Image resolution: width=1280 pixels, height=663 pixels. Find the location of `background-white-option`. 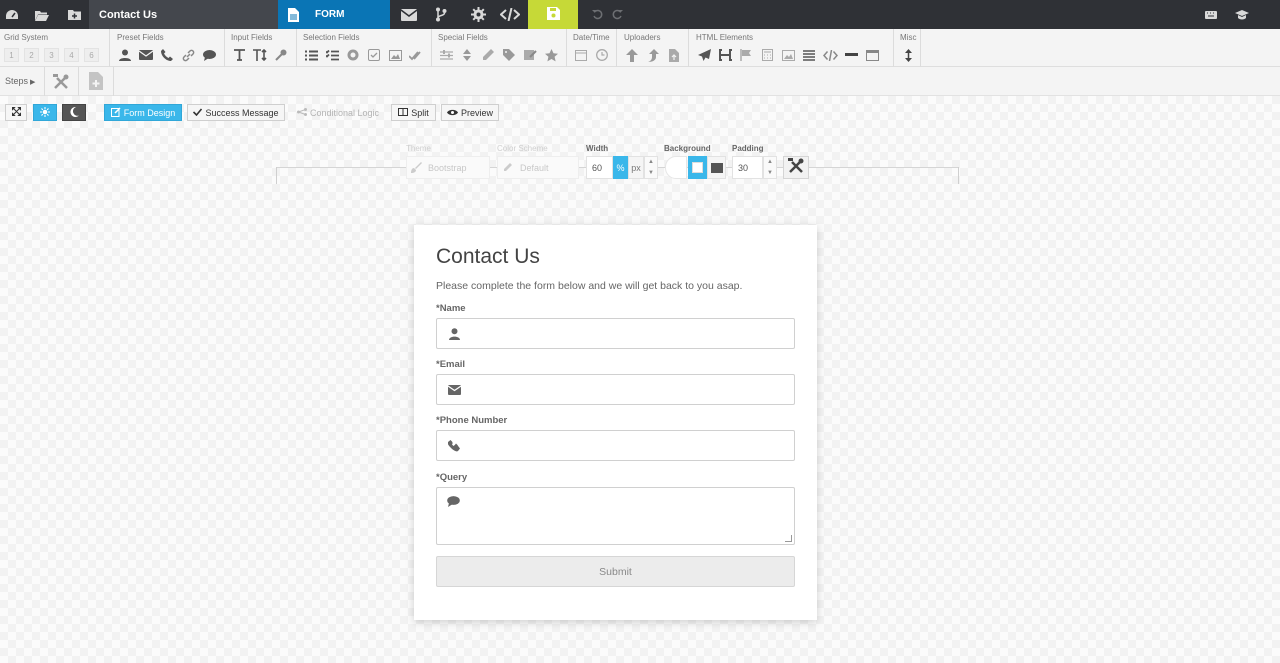

background-white-option is located at coordinates (697, 167).